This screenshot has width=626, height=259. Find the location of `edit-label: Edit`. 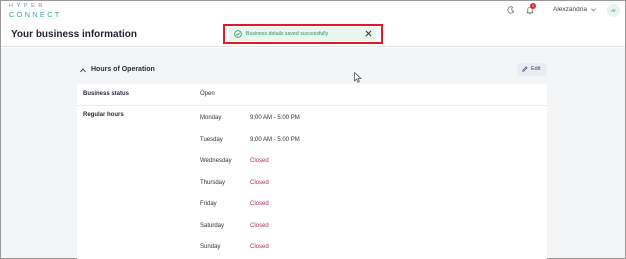

edit-label: Edit is located at coordinates (536, 69).